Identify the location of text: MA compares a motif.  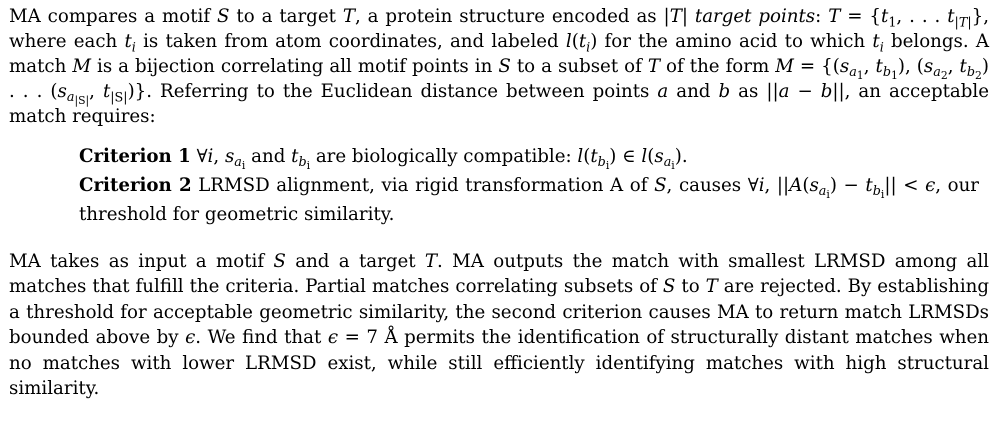
(113, 16).